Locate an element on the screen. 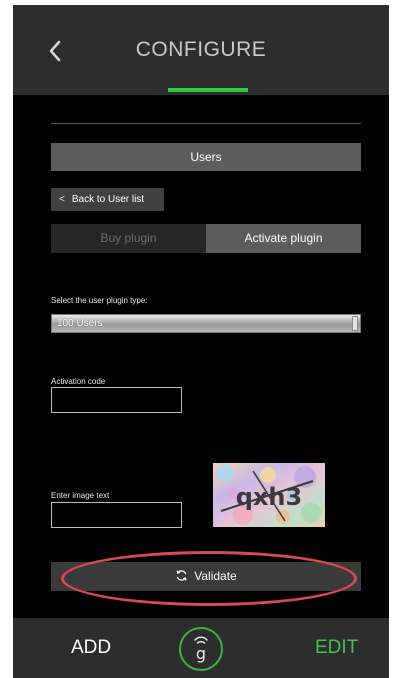 Image resolution: width=402 pixels, height=678 pixels. edit-button: EDIT is located at coordinates (336, 648).